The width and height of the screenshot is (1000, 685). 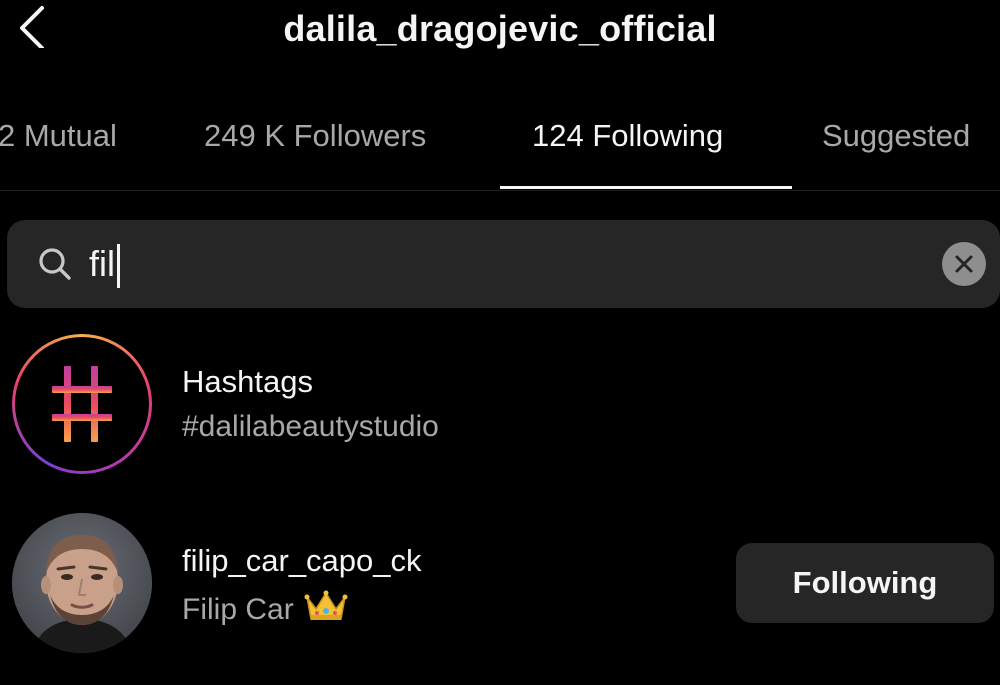 I want to click on username: filip_car_capo_ck, so click(x=302, y=560).